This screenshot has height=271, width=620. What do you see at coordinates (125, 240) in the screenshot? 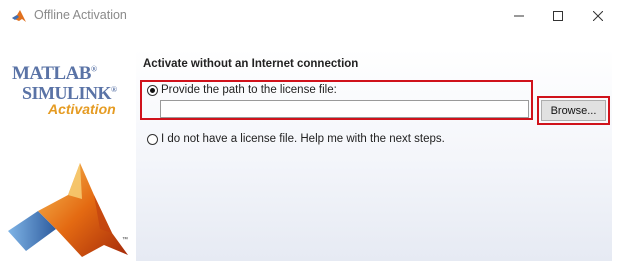
I see `trademark-symbol: ™` at bounding box center [125, 240].